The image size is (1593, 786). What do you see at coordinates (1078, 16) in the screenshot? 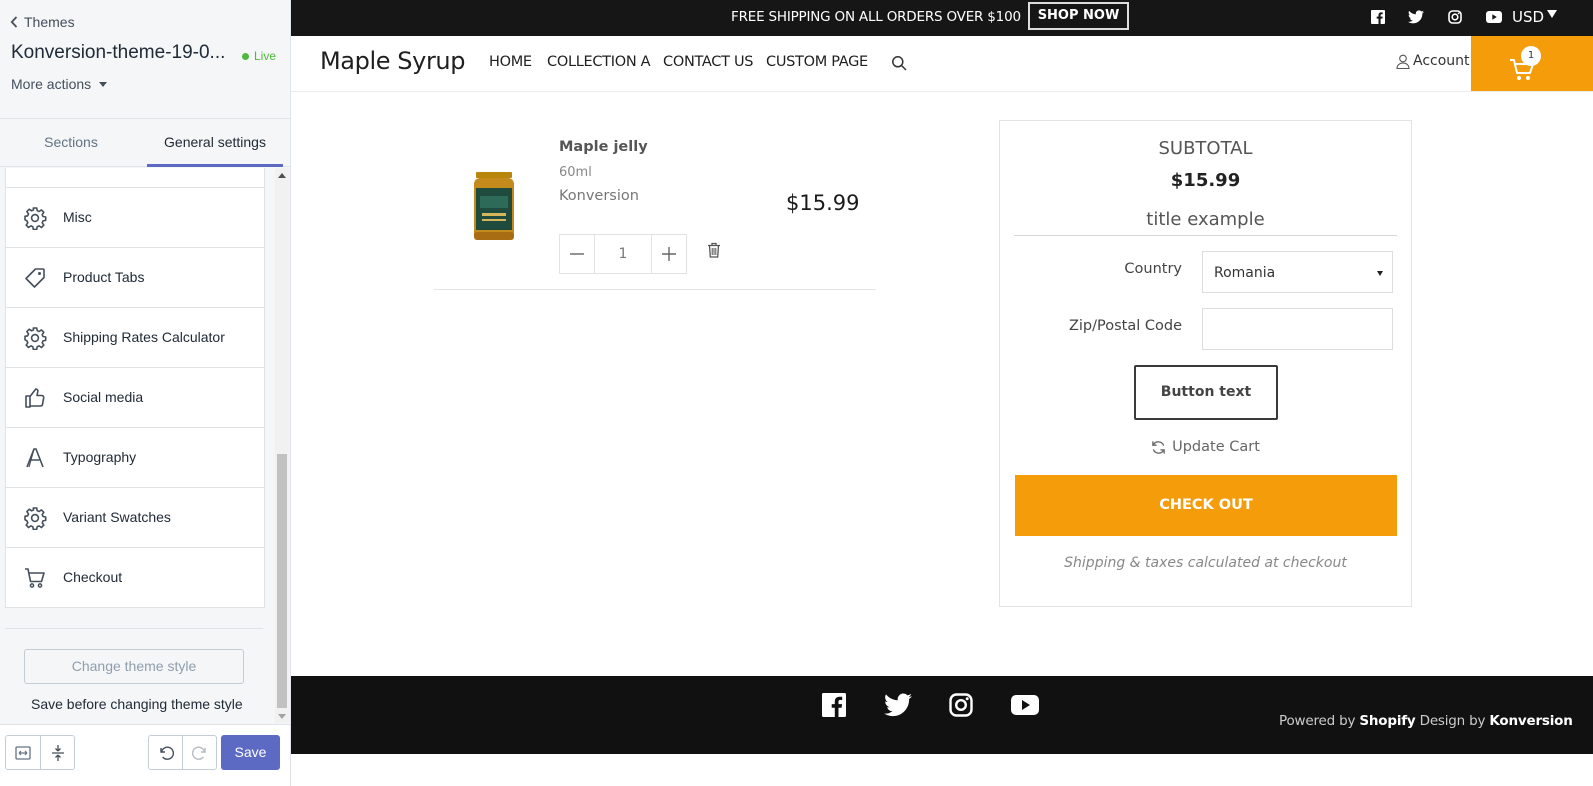
I see `shop-now-button: SHOP NOW` at bounding box center [1078, 16].